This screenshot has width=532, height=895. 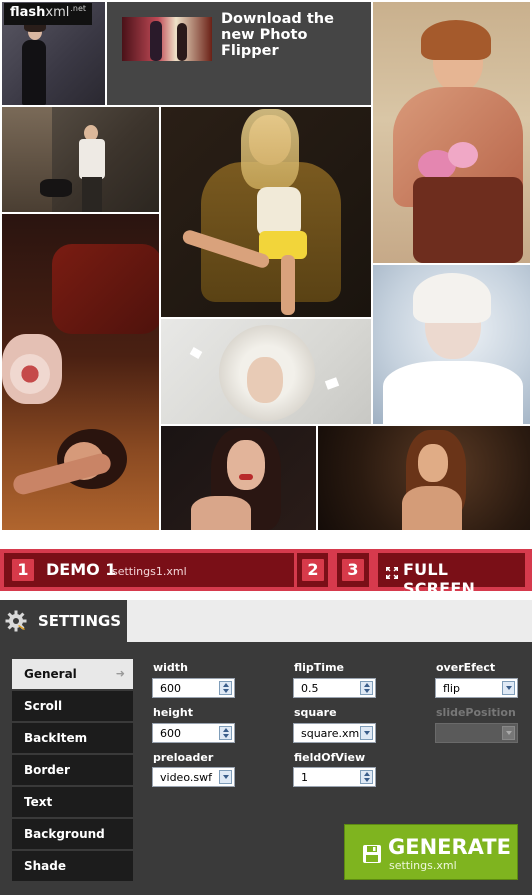 What do you see at coordinates (476, 733) in the screenshot?
I see `slideposition-select` at bounding box center [476, 733].